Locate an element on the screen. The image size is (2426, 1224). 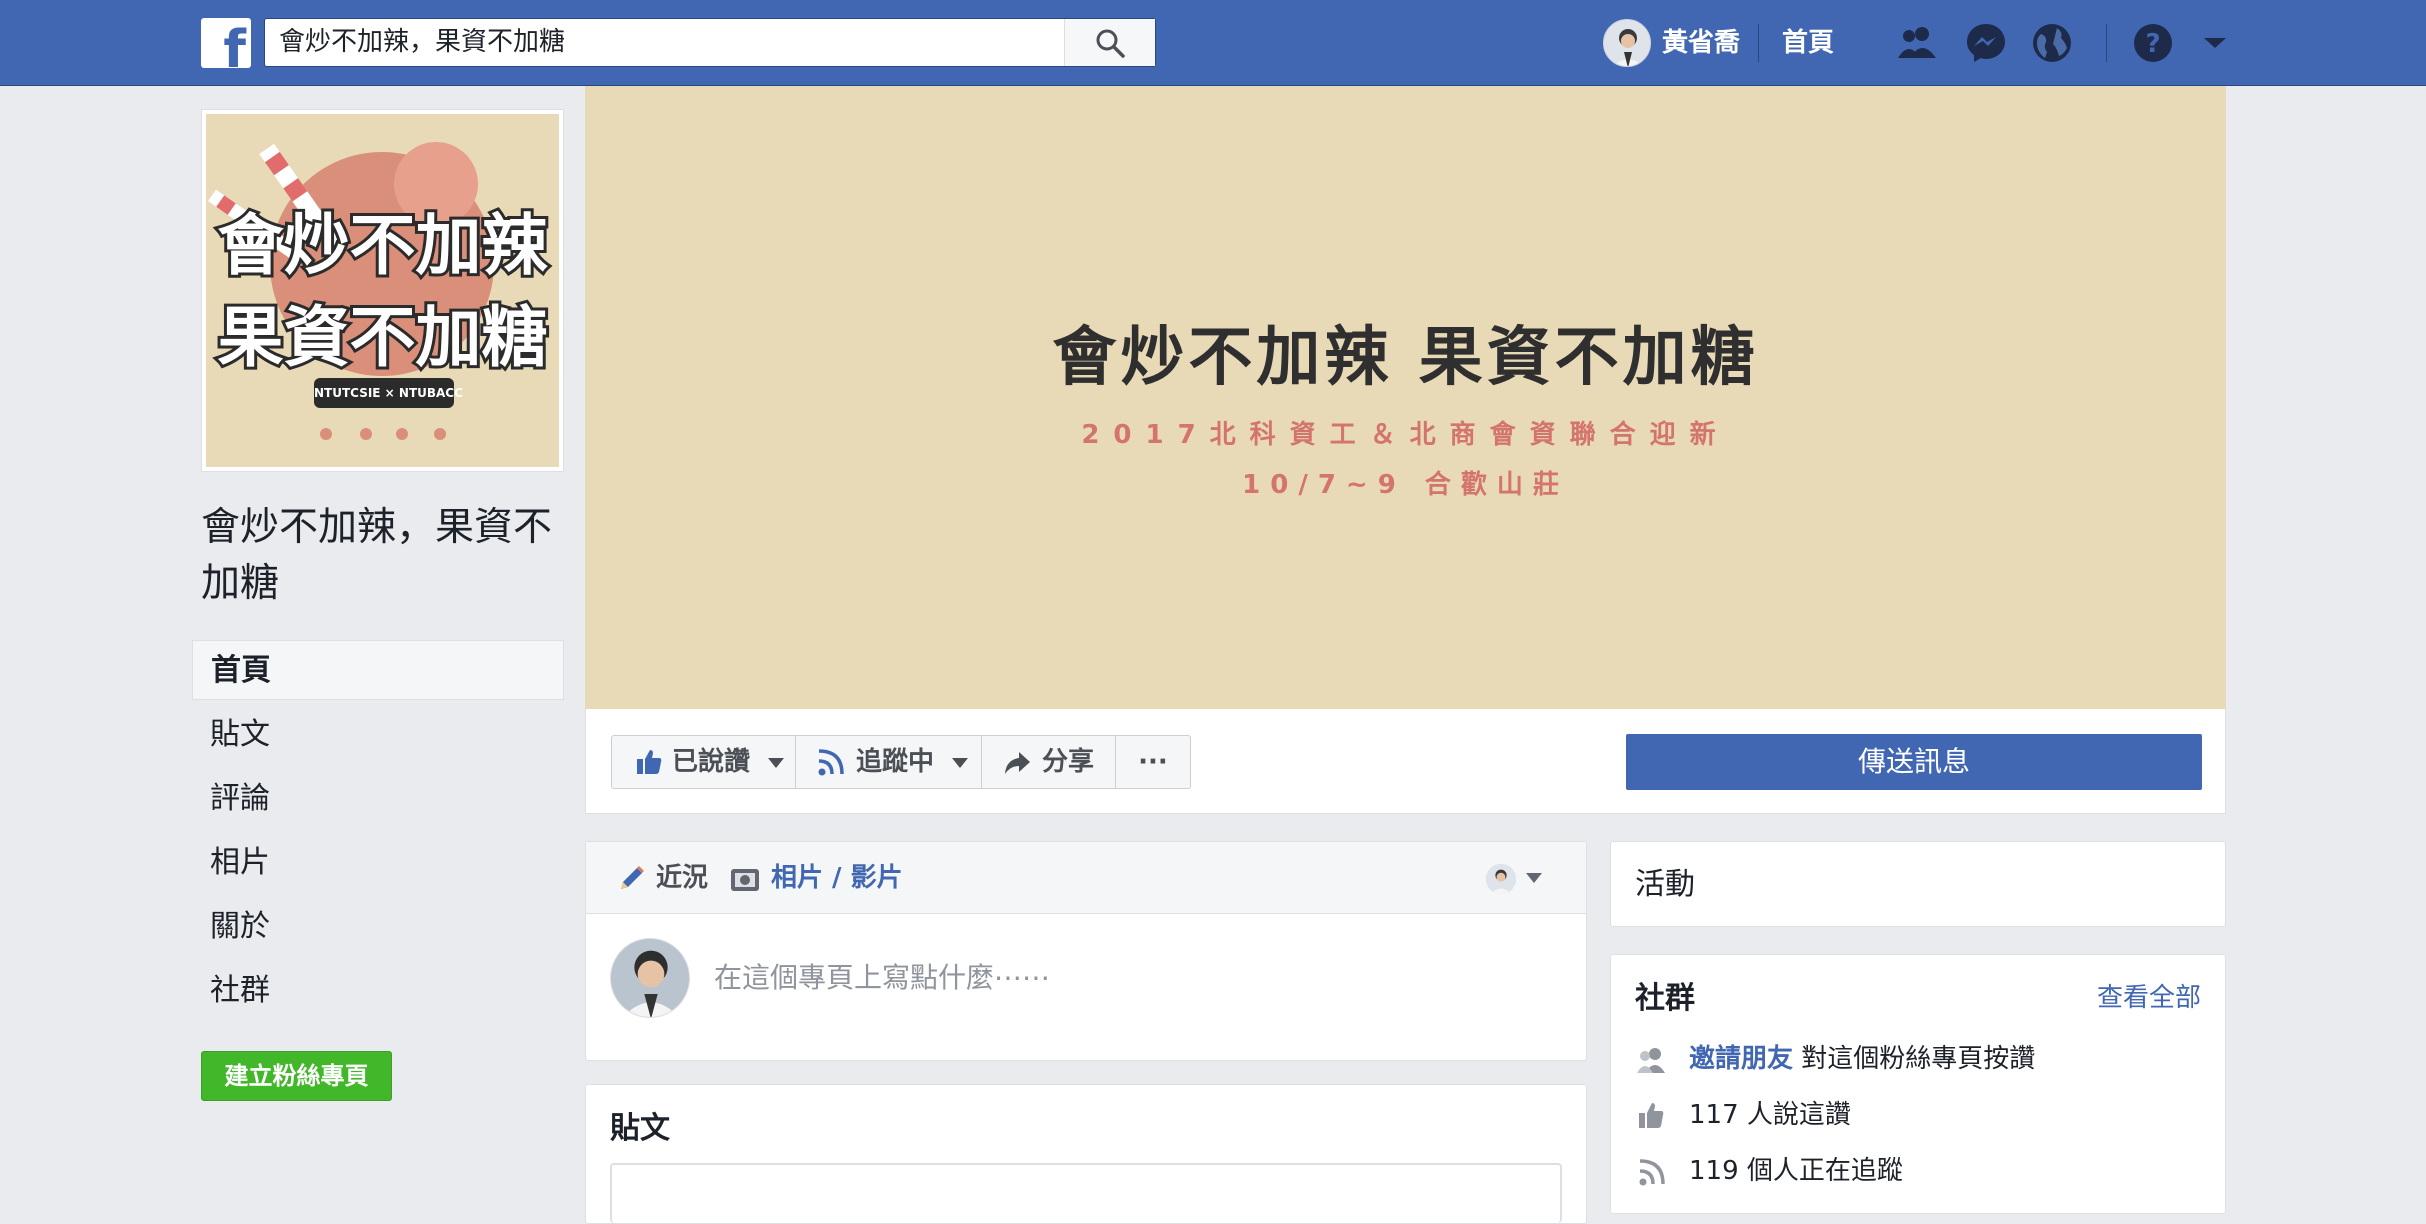
left-nav-item-posts: 貼文 is located at coordinates (378, 735).